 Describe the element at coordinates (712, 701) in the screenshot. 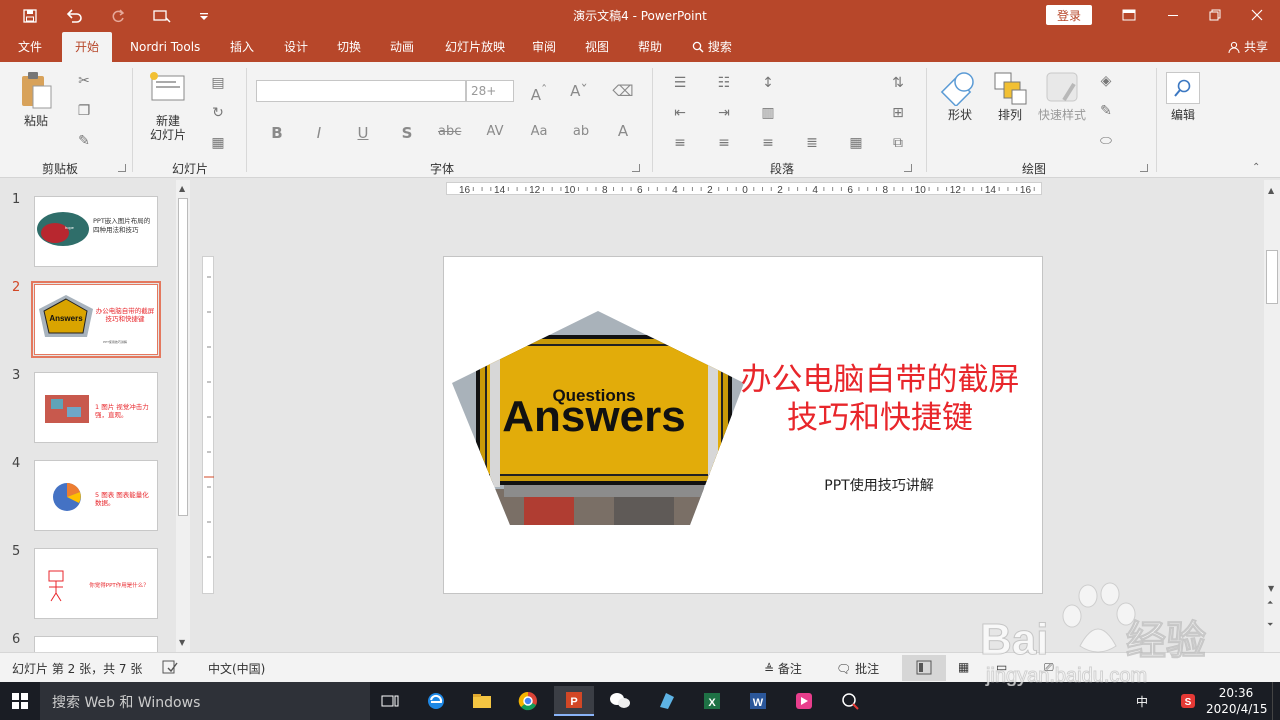

I see `excel-app-icon: X` at that location.